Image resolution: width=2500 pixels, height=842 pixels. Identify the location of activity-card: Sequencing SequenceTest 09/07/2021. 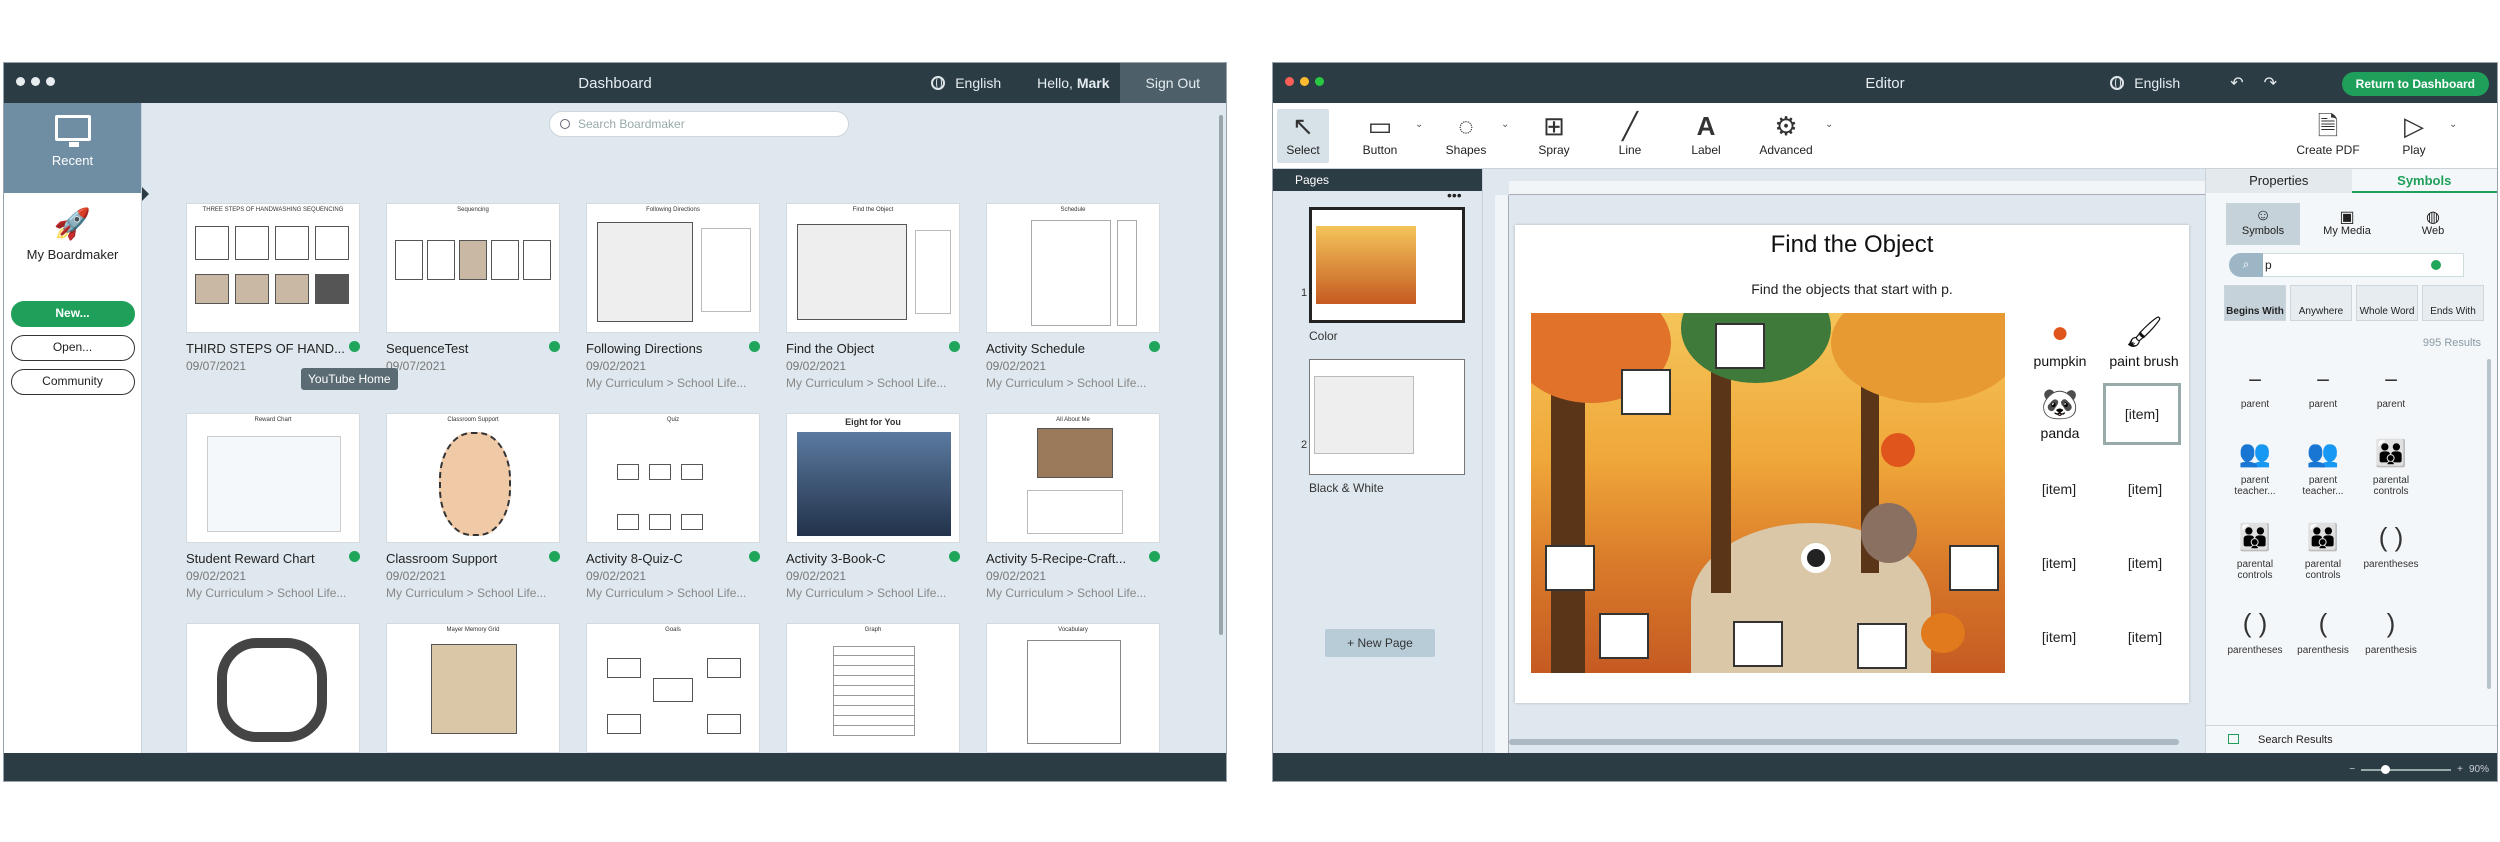
(474, 288).